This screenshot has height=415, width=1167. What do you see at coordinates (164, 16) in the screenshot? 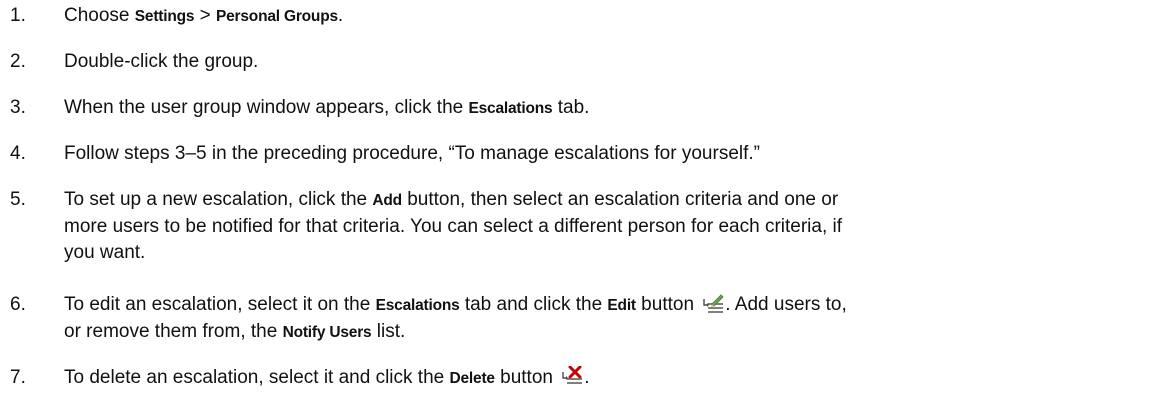
I see `settings-menu-term: Settings` at bounding box center [164, 16].